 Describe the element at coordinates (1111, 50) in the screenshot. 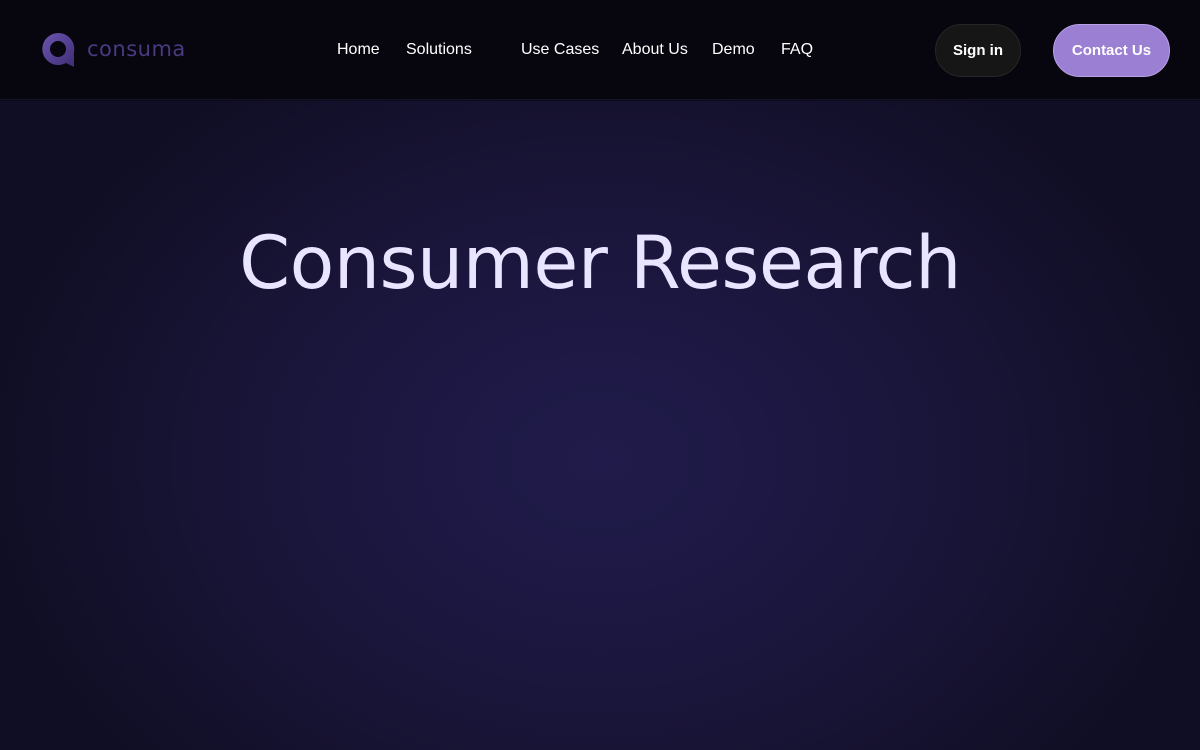

I see `contact-us-button: Contact Us` at that location.